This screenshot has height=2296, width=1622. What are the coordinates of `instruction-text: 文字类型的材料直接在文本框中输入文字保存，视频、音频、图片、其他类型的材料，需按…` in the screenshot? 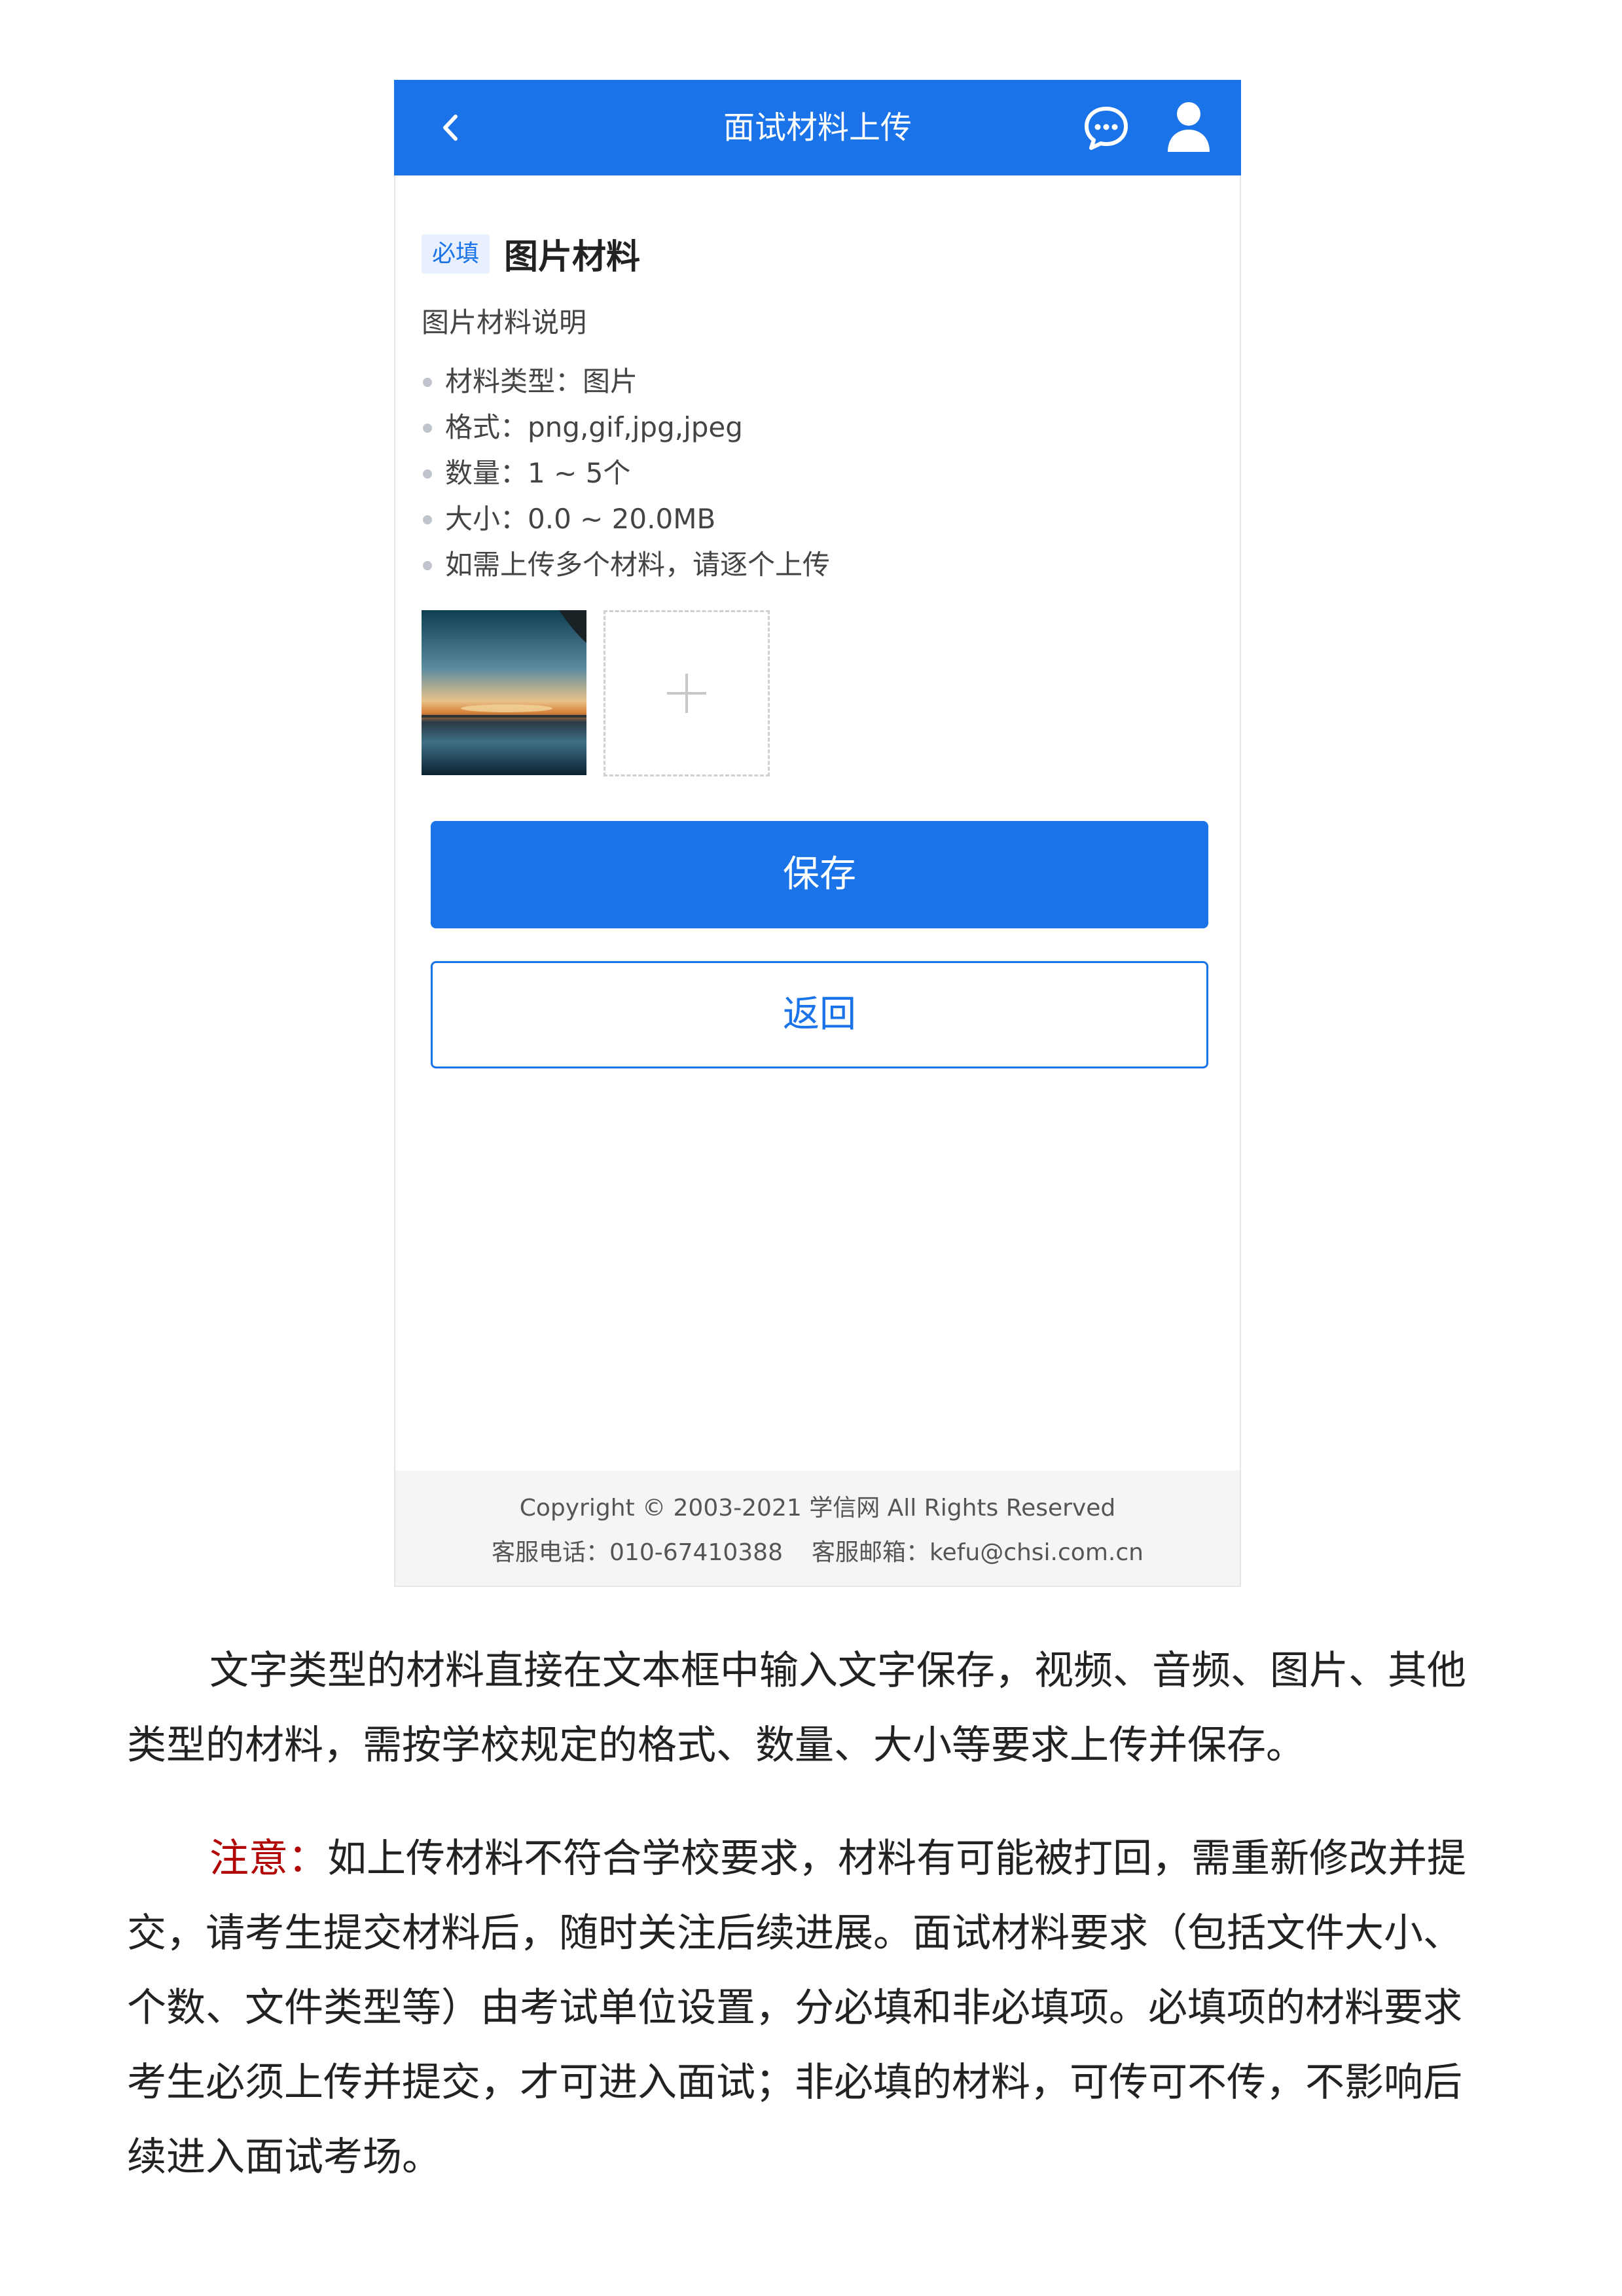 It's located at (796, 1708).